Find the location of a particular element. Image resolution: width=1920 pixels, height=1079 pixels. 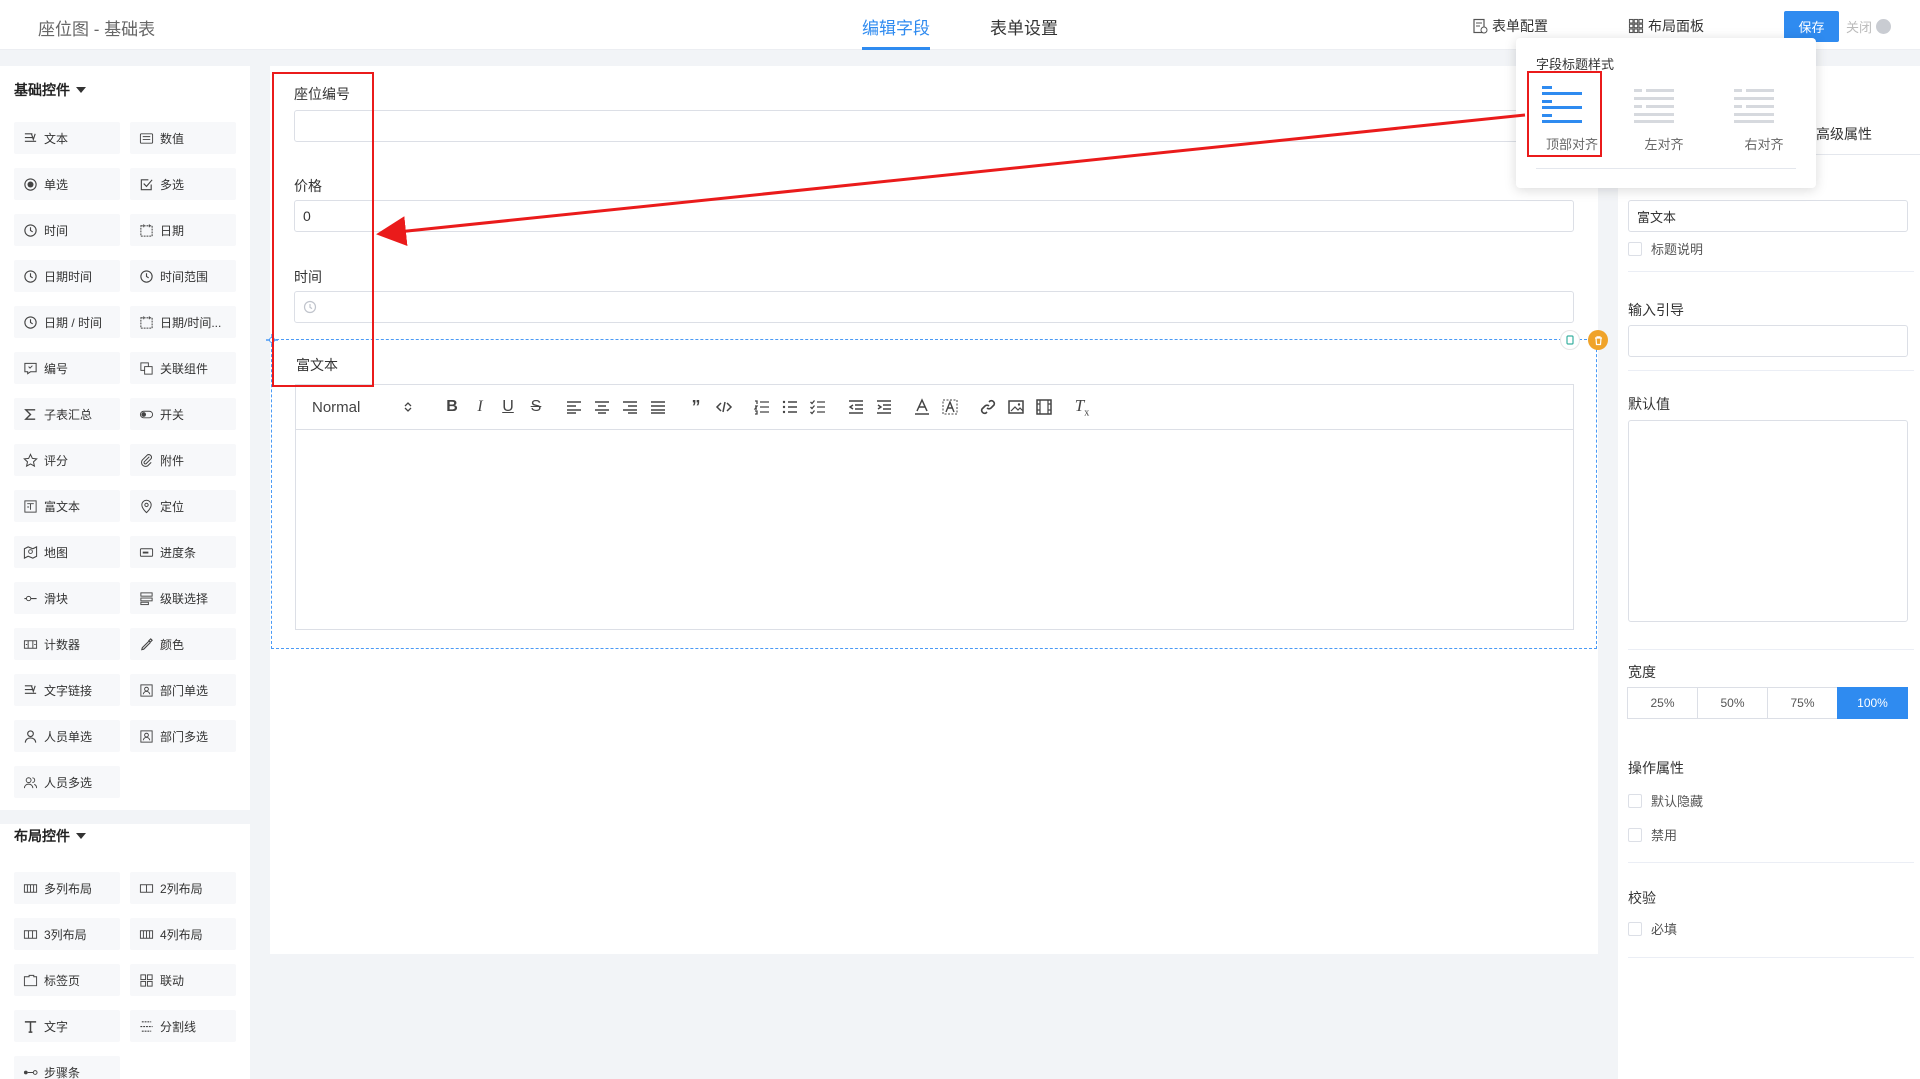

layout-control-item: 分割线 is located at coordinates (183, 1026).